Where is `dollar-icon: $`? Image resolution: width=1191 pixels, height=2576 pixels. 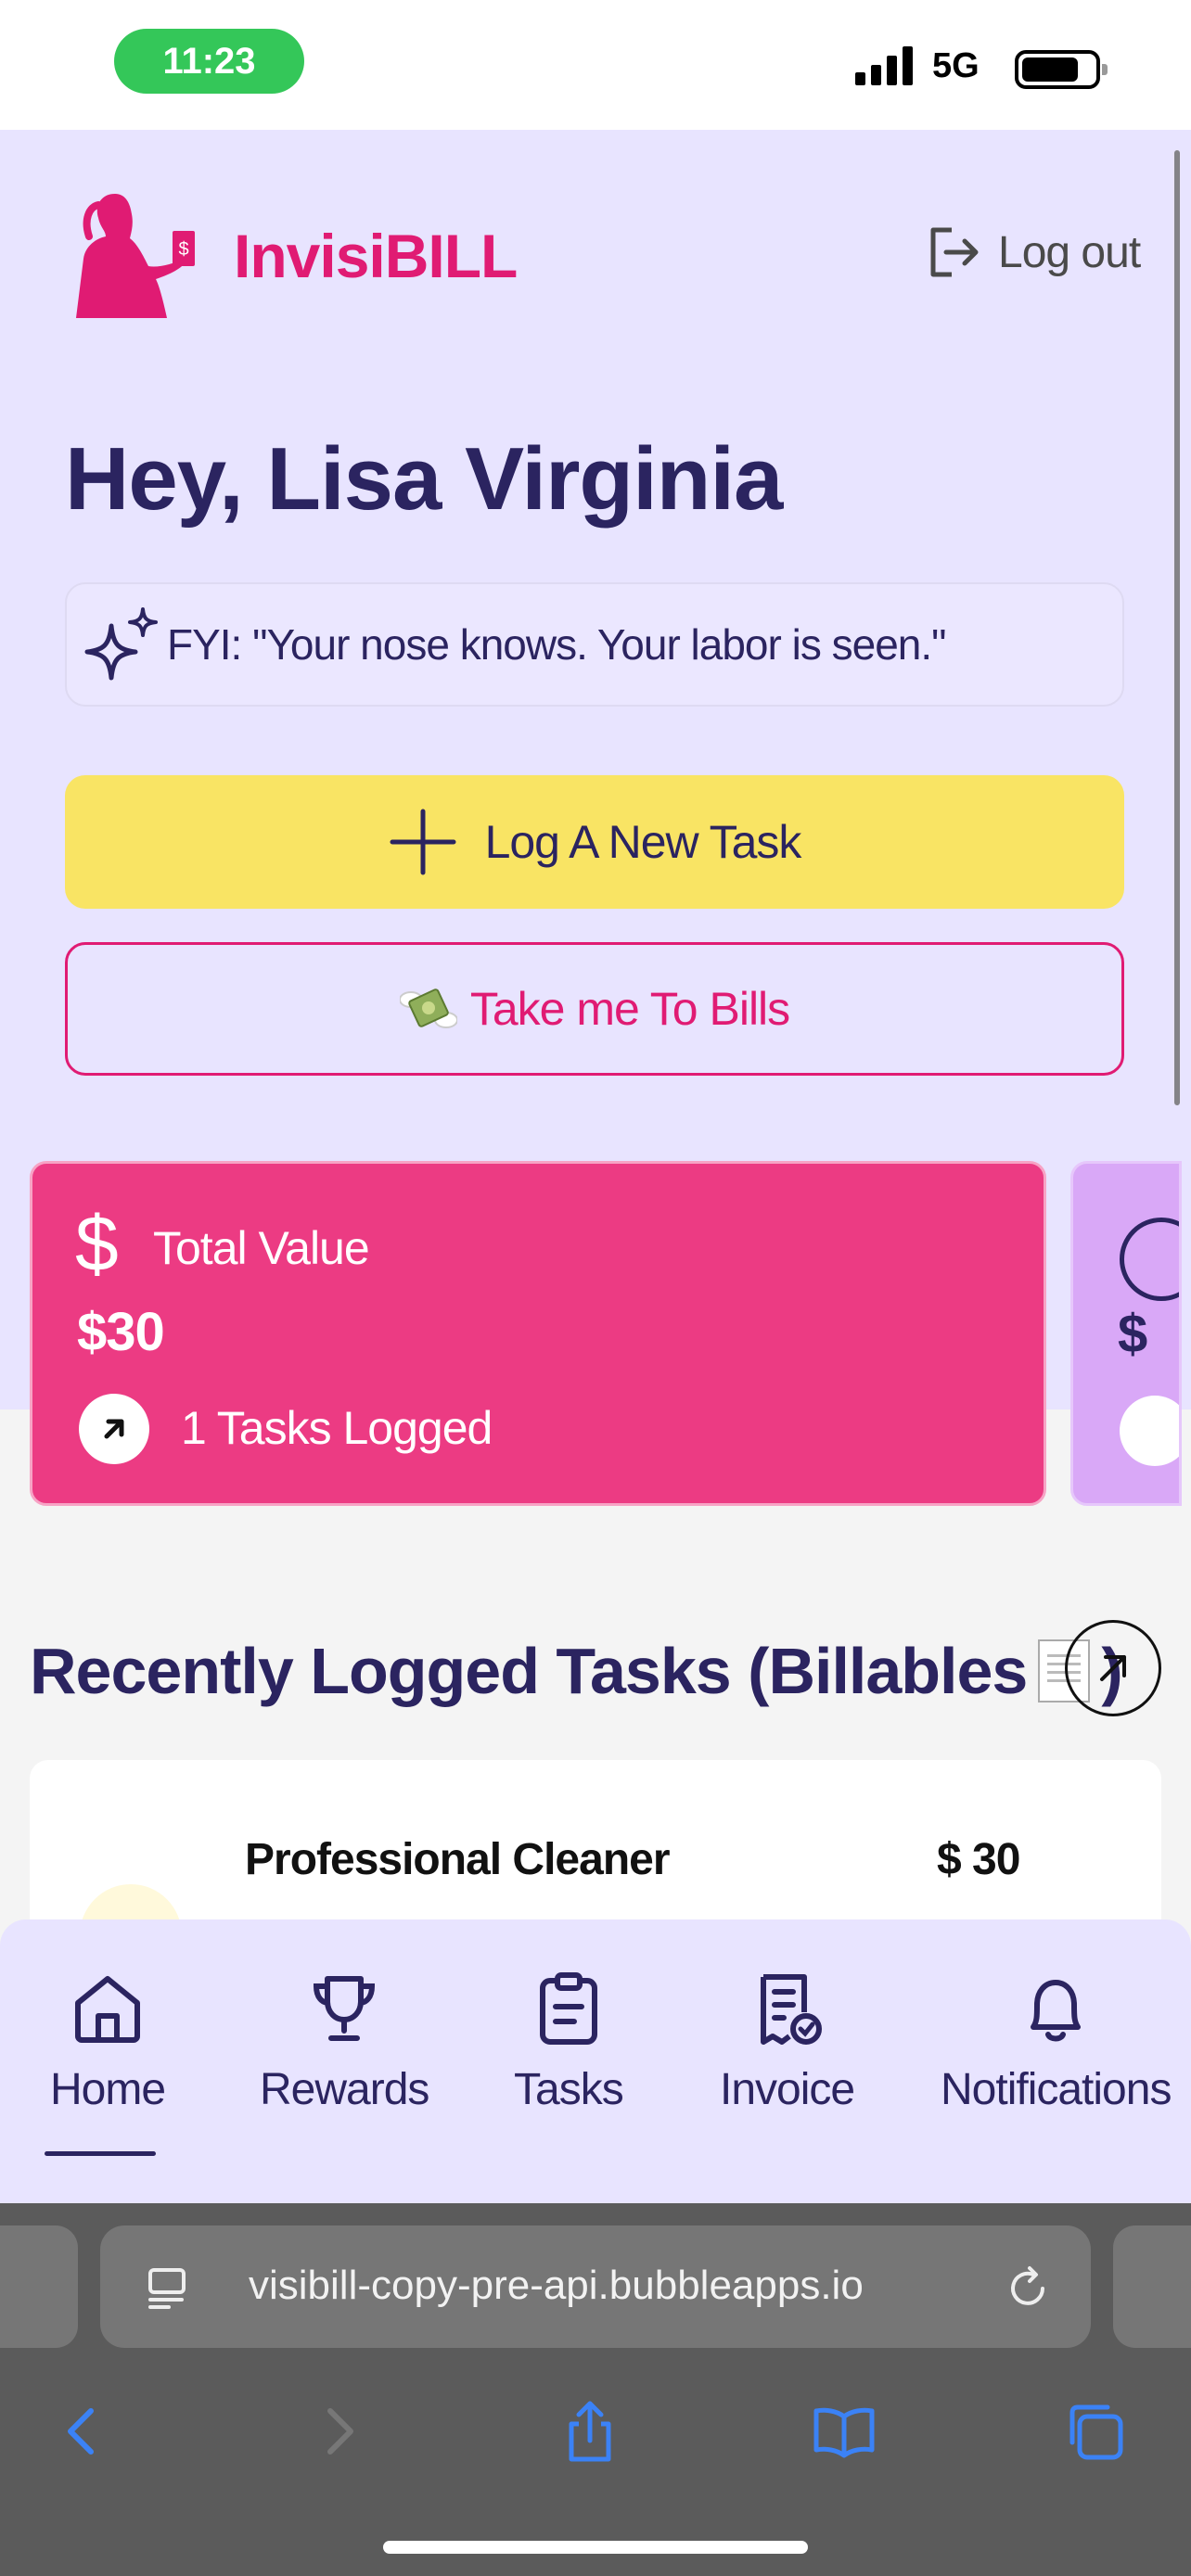 dollar-icon: $ is located at coordinates (97, 1243).